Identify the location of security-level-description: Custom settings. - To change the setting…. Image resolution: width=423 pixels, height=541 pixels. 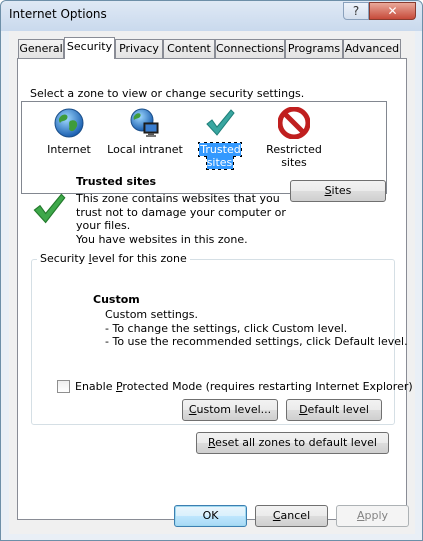
(256, 328).